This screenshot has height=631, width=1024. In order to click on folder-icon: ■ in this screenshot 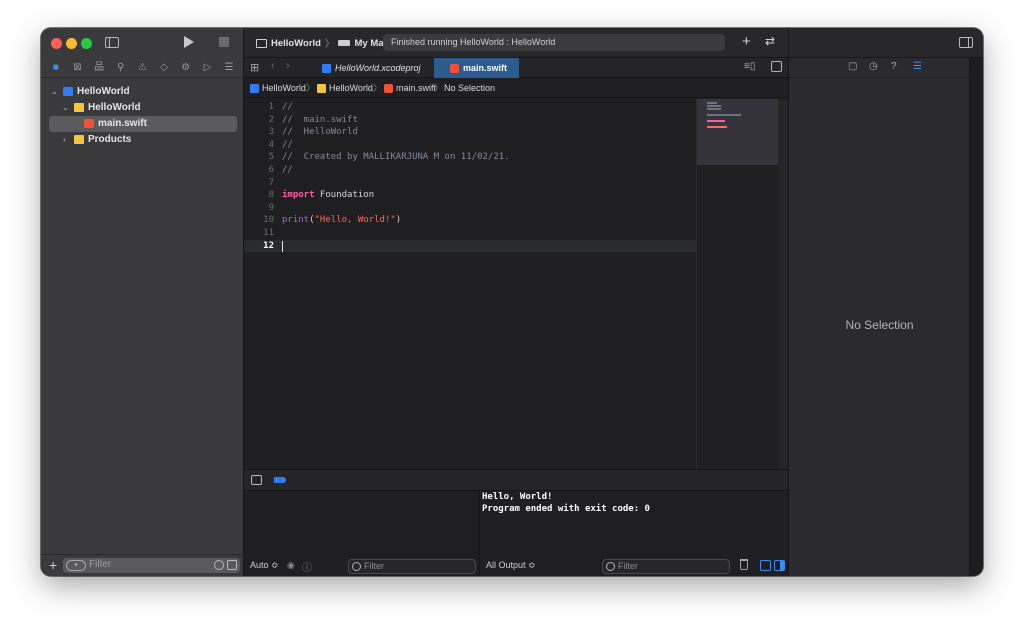, I will do `click(56, 68)`.